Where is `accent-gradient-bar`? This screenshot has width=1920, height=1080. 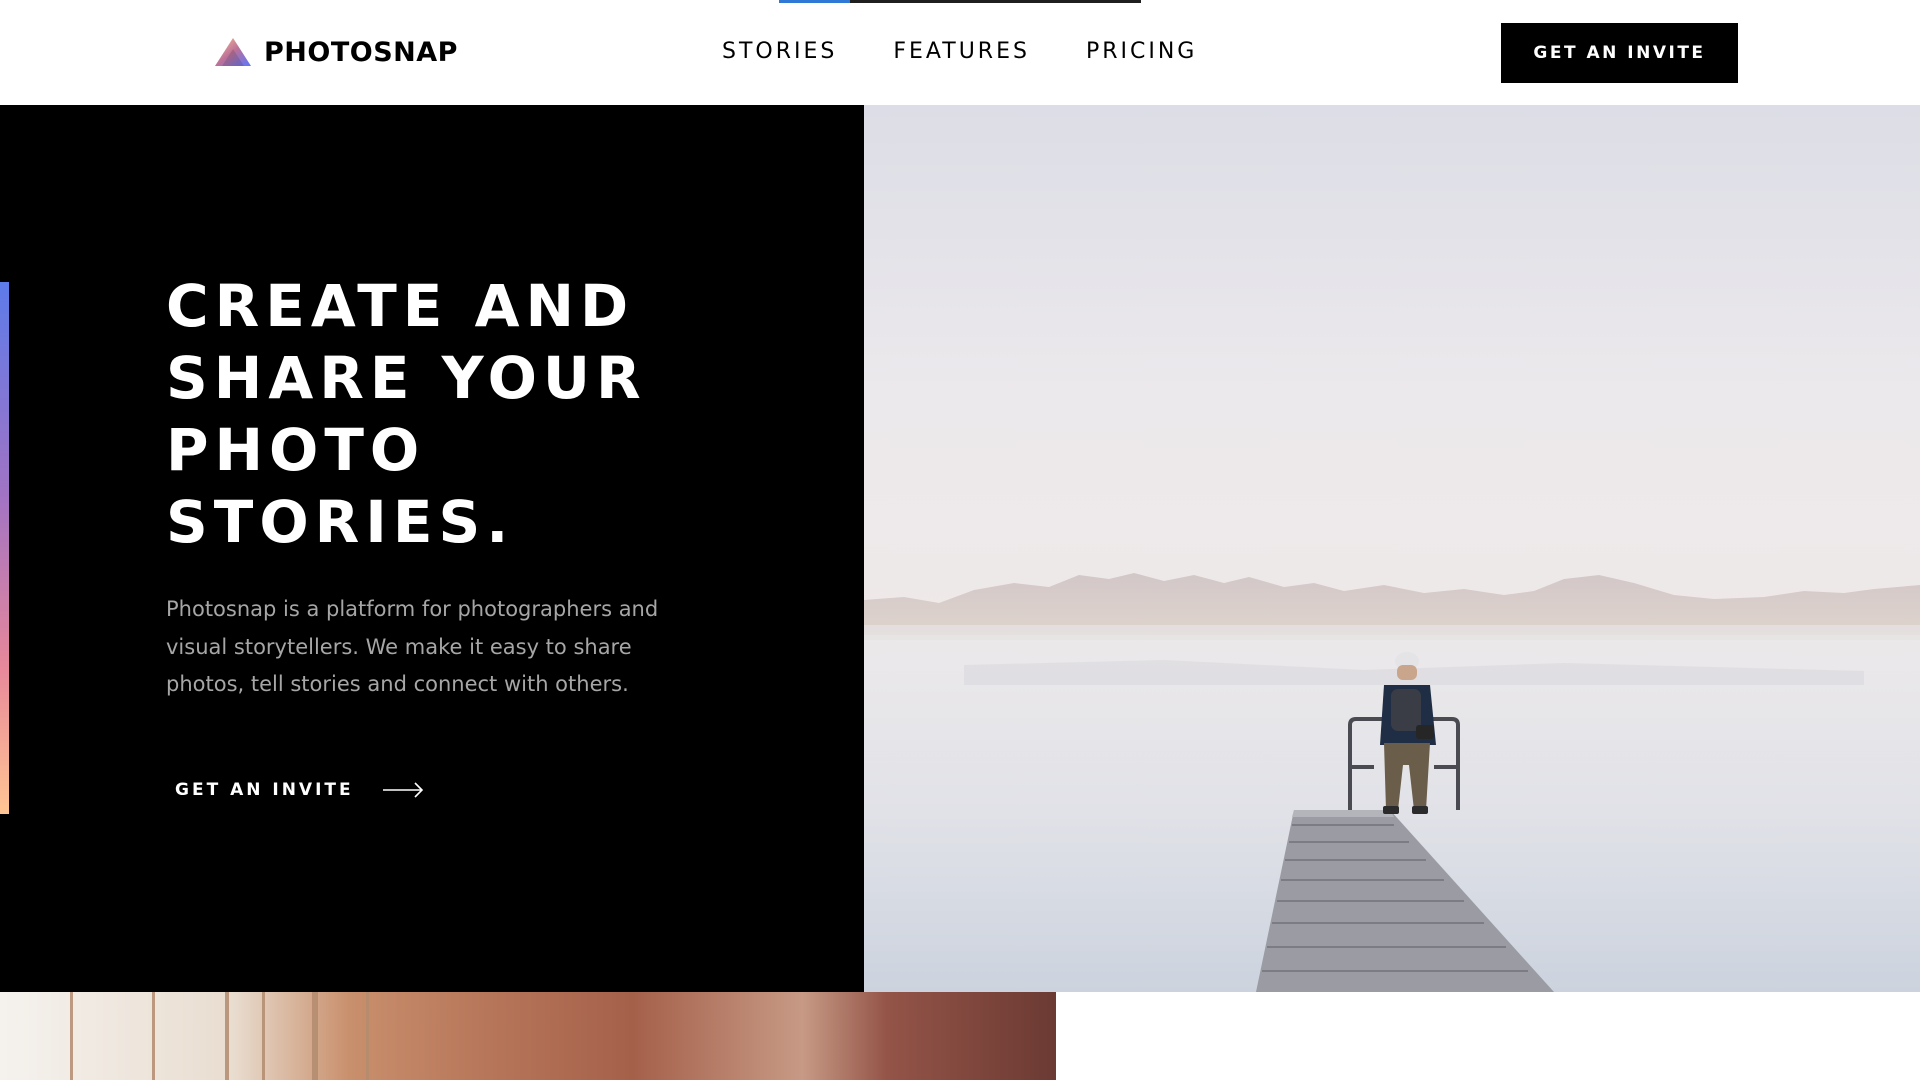 accent-gradient-bar is located at coordinates (4, 548).